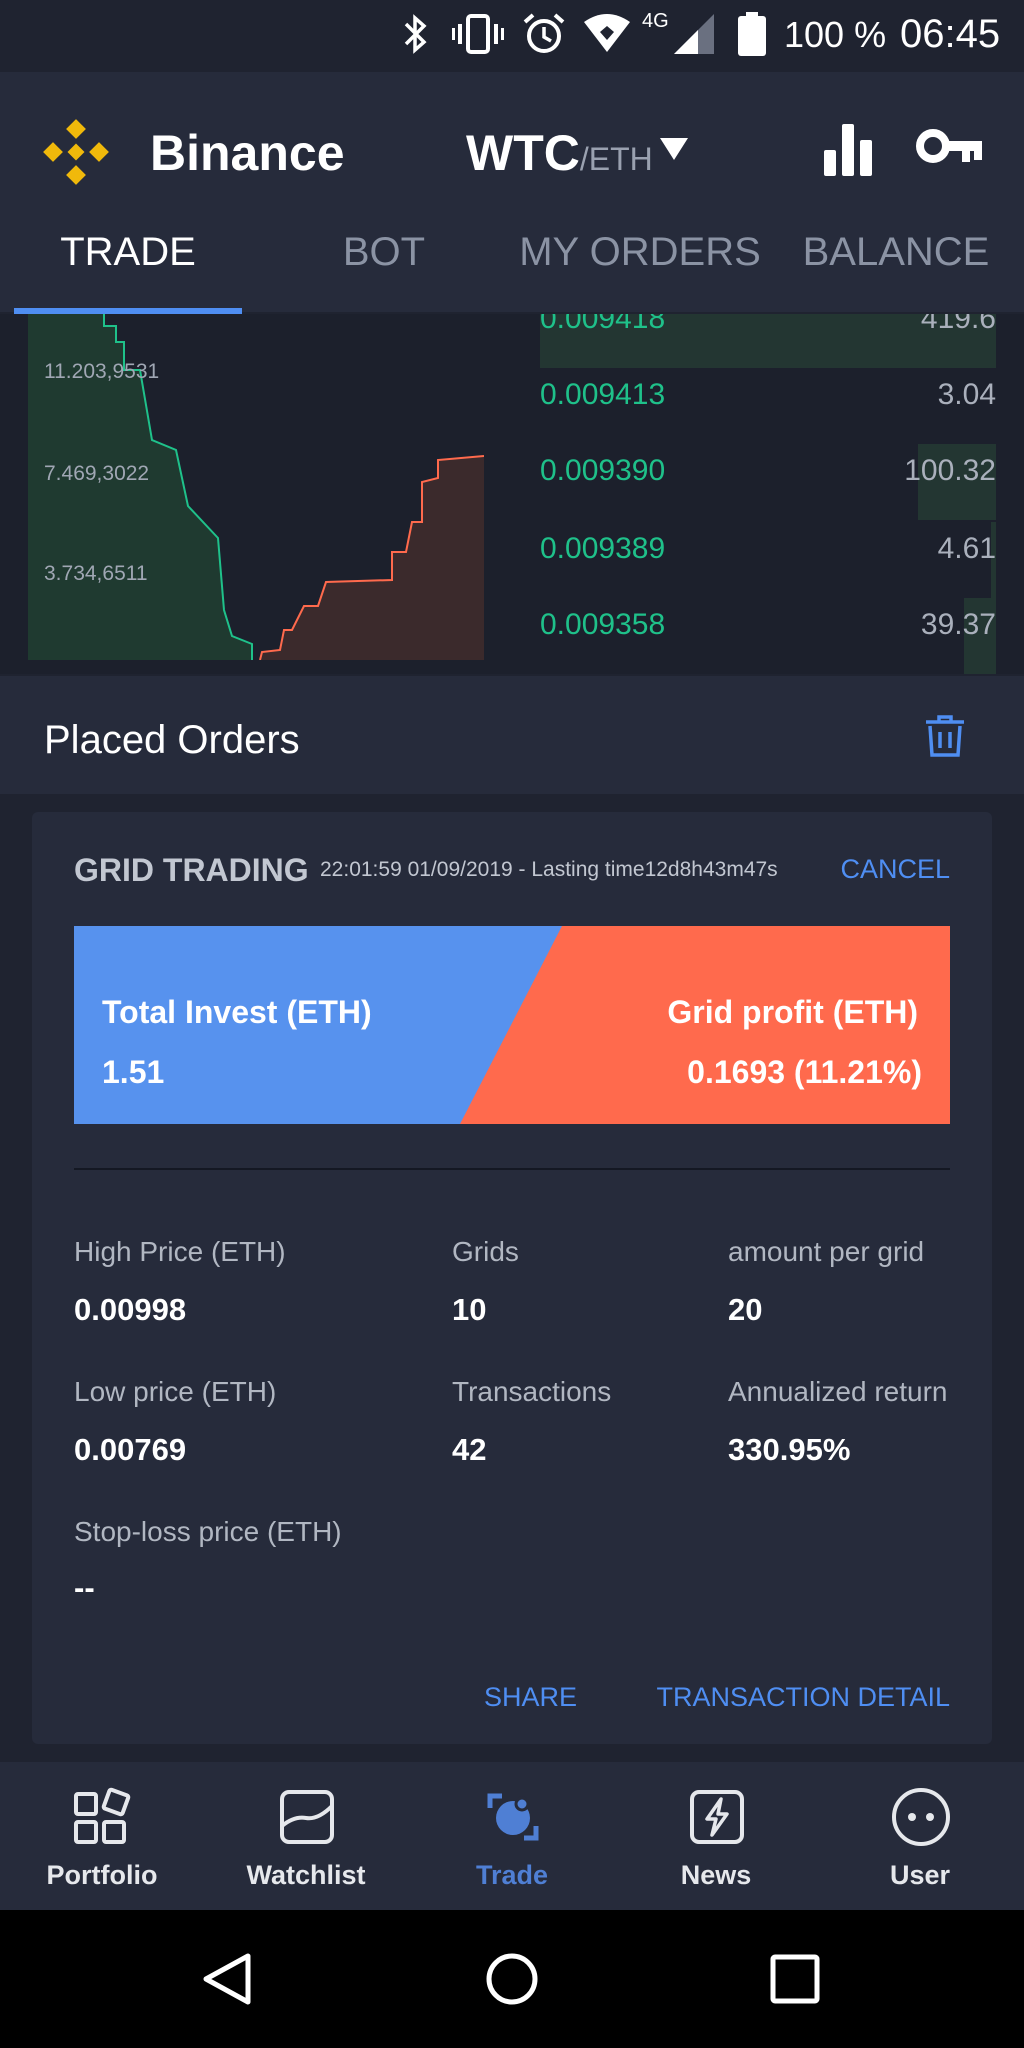 Image resolution: width=1024 pixels, height=2048 pixels. Describe the element at coordinates (966, 548) in the screenshot. I see `order-book-qty: 4.61` at that location.